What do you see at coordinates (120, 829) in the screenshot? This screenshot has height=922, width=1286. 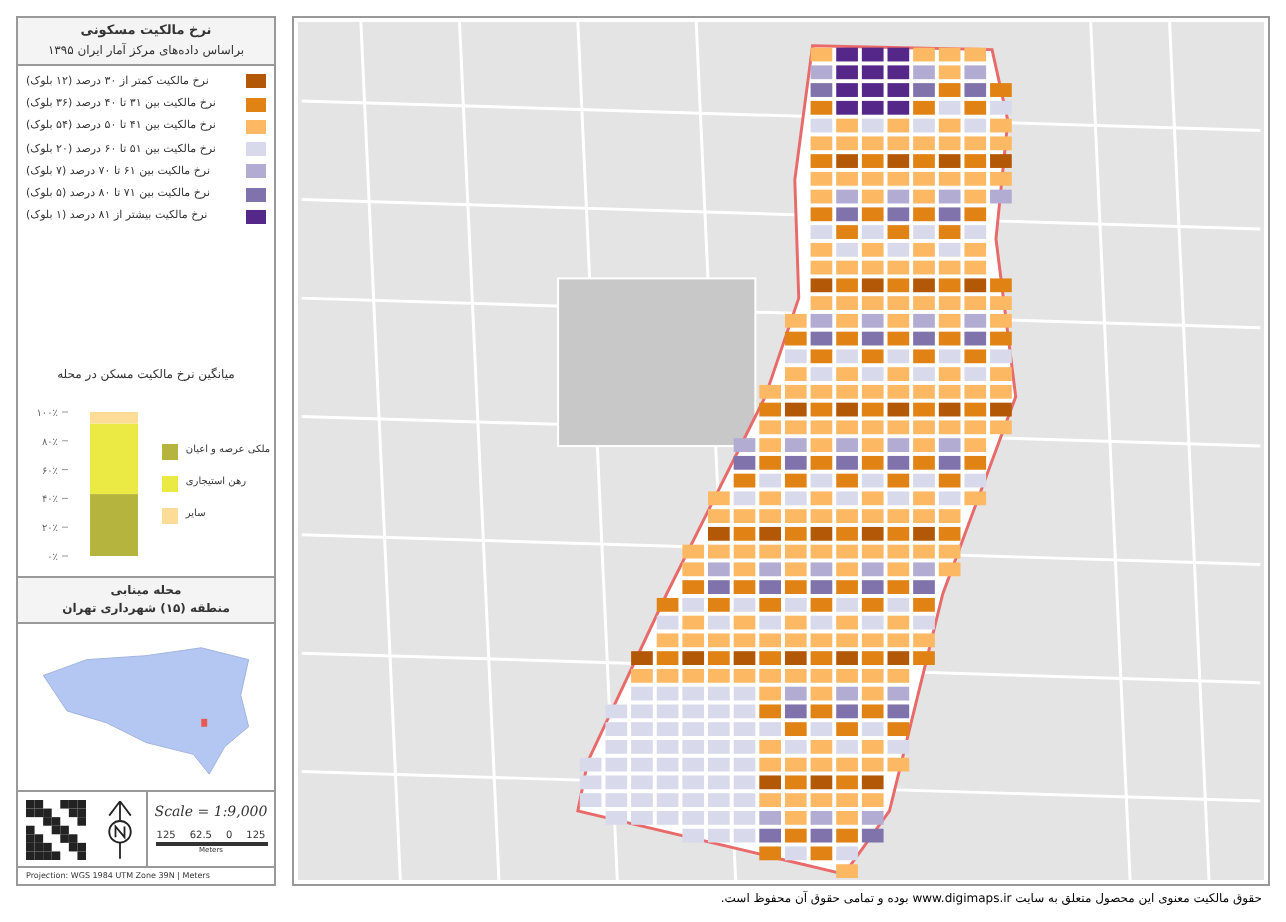 I see `north-arrow-icon` at bounding box center [120, 829].